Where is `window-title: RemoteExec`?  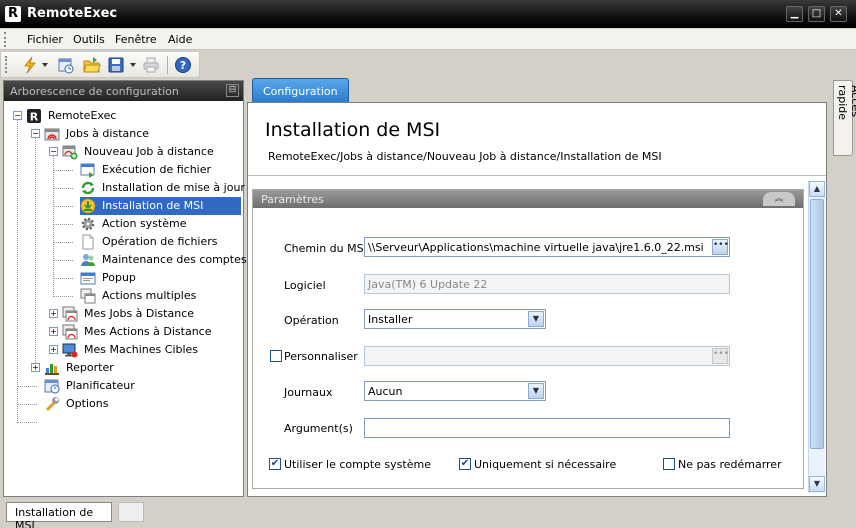 window-title: RemoteExec is located at coordinates (72, 13).